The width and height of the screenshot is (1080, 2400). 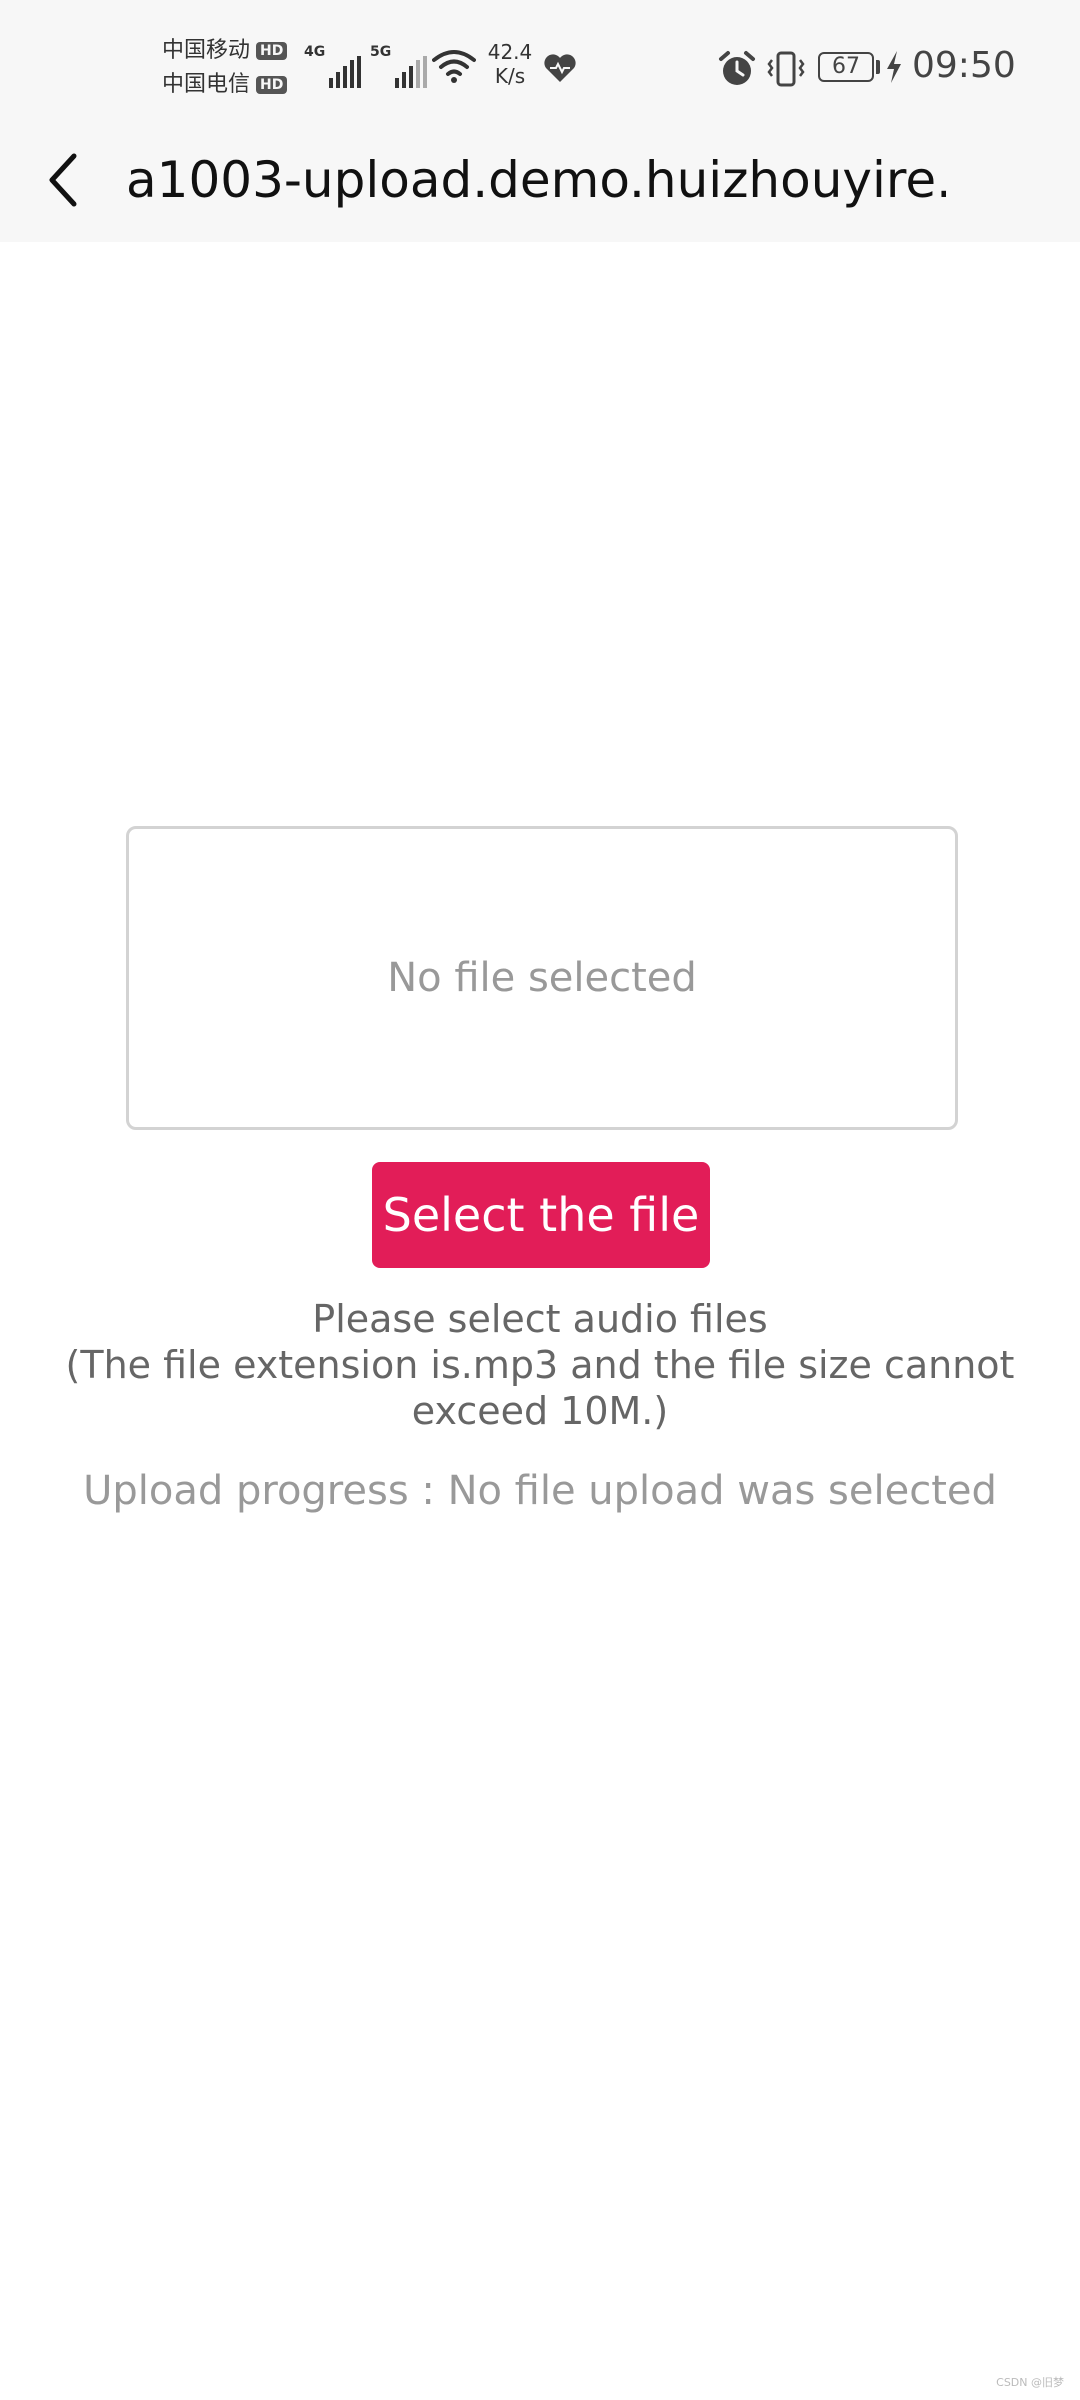 I want to click on carrier-1-label: 中国移动, so click(x=206, y=50).